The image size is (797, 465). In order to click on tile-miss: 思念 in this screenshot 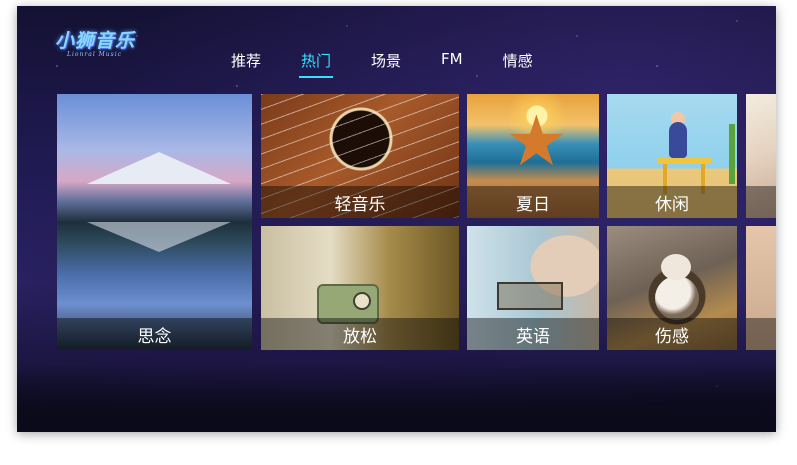, I will do `click(154, 222)`.